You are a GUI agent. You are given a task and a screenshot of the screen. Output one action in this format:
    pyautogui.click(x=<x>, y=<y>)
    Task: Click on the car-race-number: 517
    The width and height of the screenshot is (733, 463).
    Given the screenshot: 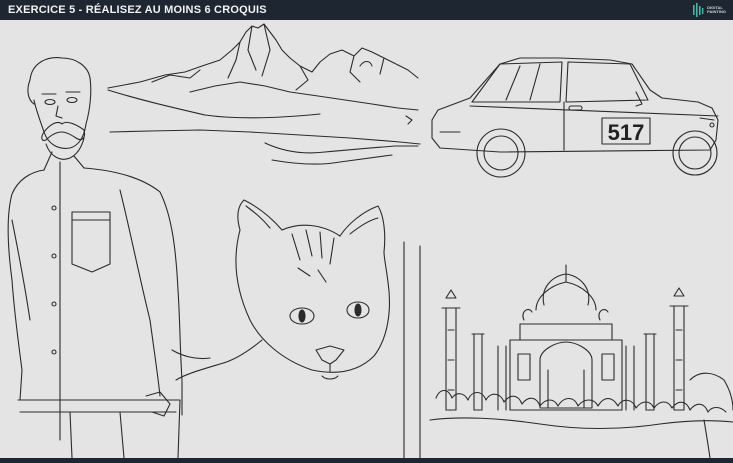 What is the action you would take?
    pyautogui.click(x=626, y=132)
    